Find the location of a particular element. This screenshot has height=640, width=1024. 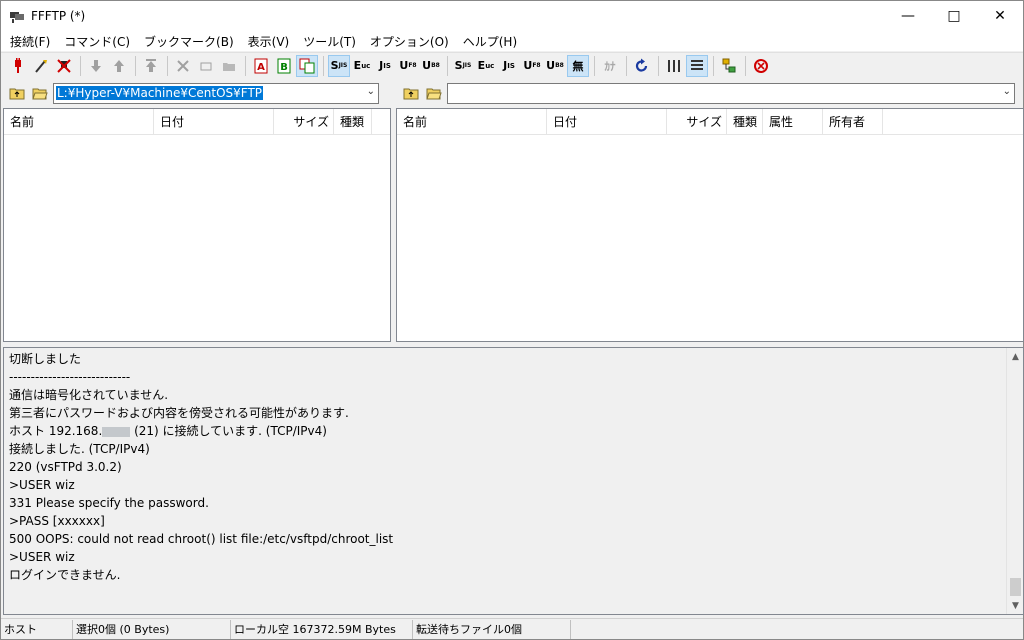

log-line: 331 Please specify the password. is located at coordinates (109, 503).